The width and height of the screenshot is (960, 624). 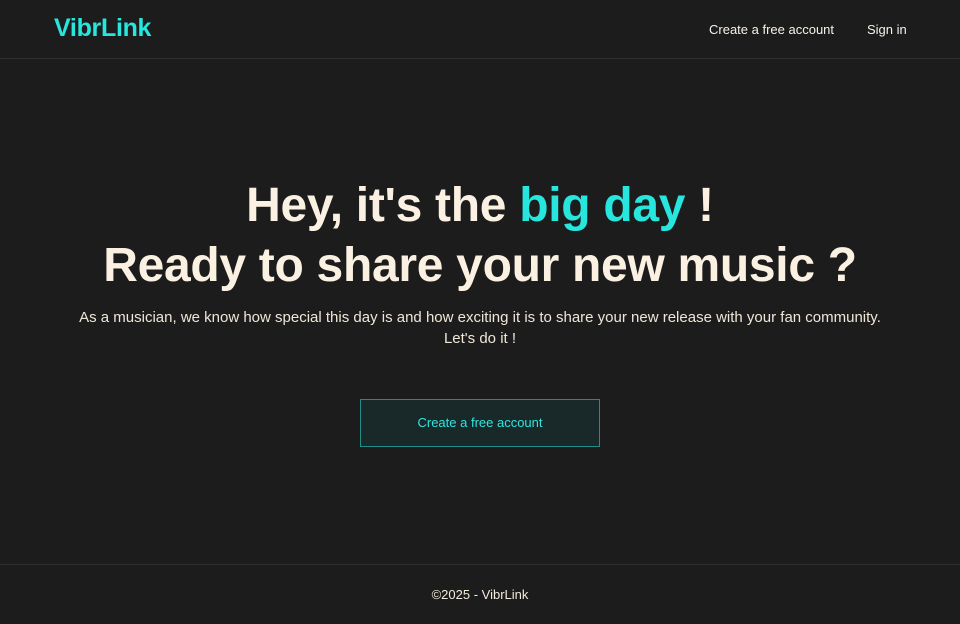 What do you see at coordinates (480, 29) in the screenshot?
I see `site-header: VibrLink Create a free account Sign in` at bounding box center [480, 29].